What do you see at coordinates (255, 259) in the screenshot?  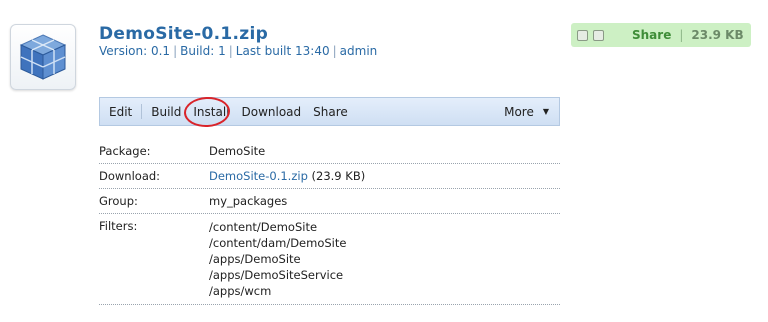 I see `filter-item: /apps/DemoSite` at bounding box center [255, 259].